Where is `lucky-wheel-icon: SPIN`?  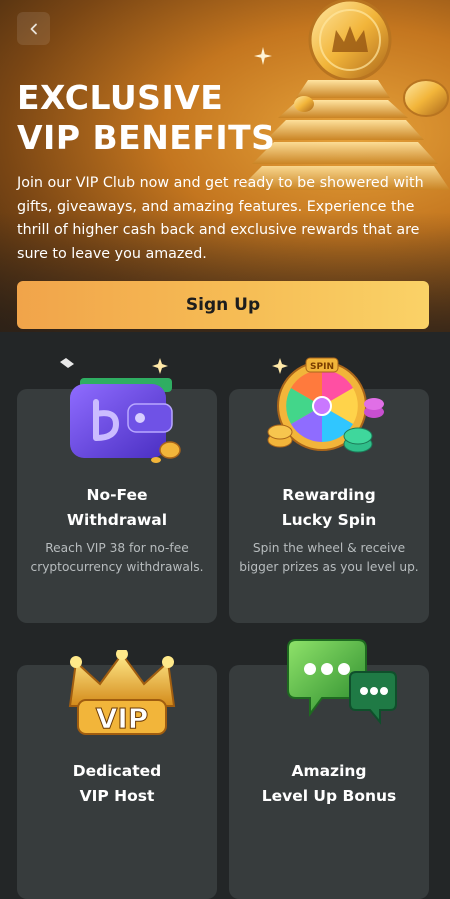
lucky-wheel-icon: SPIN is located at coordinates (325, 405).